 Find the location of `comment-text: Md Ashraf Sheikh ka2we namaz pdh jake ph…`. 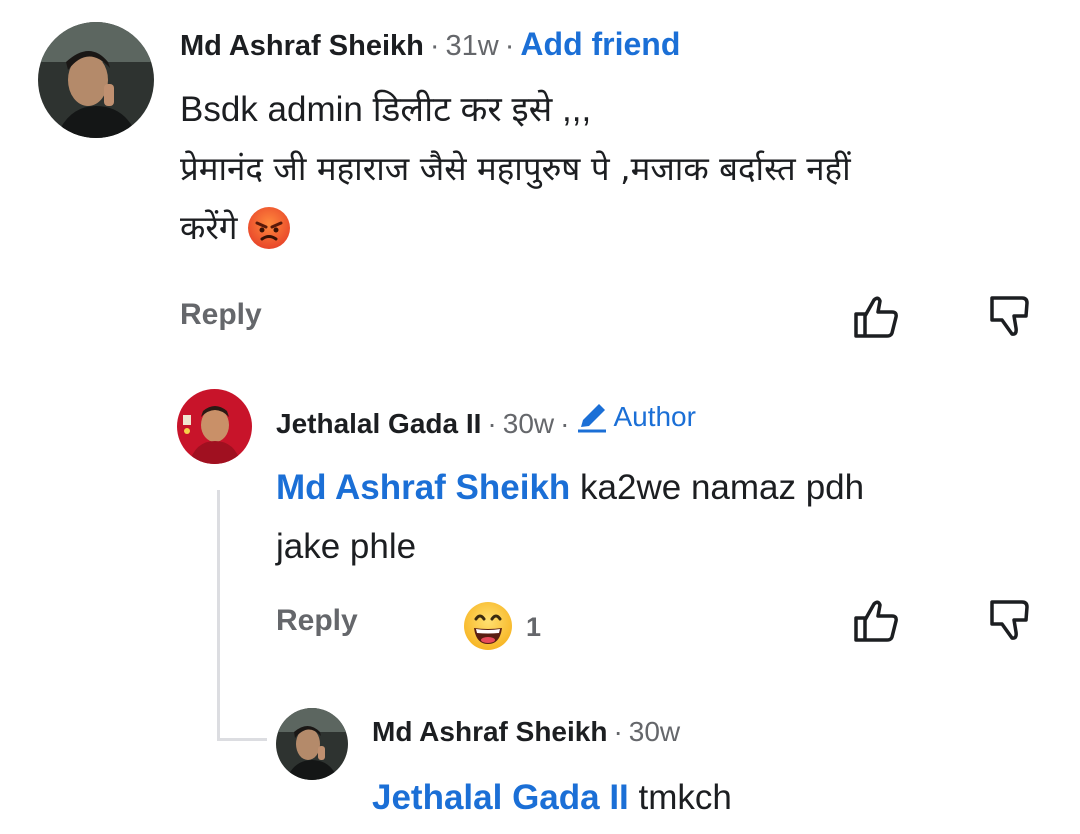

comment-text: Md Ashraf Sheikh ka2we namaz pdh jake ph… is located at coordinates (570, 517).